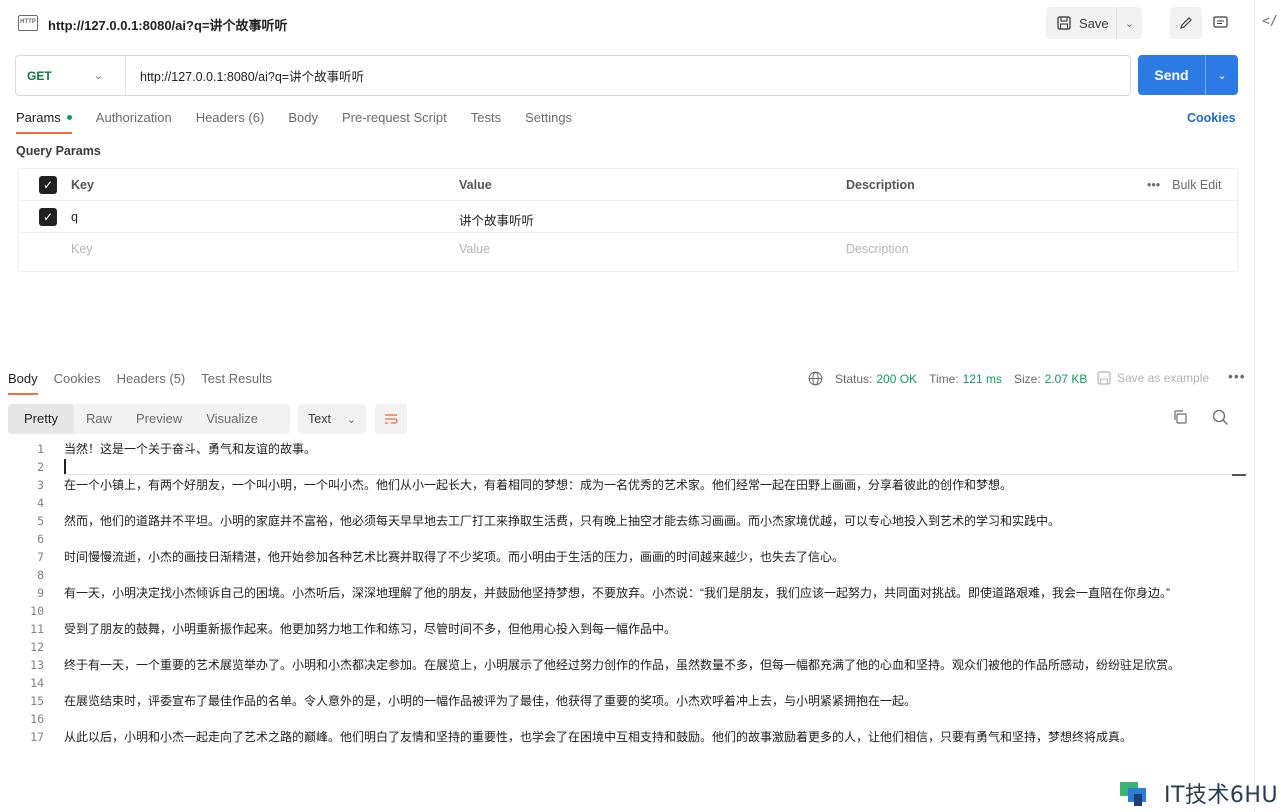 The image size is (1280, 812). I want to click on globe-icon, so click(815, 378).